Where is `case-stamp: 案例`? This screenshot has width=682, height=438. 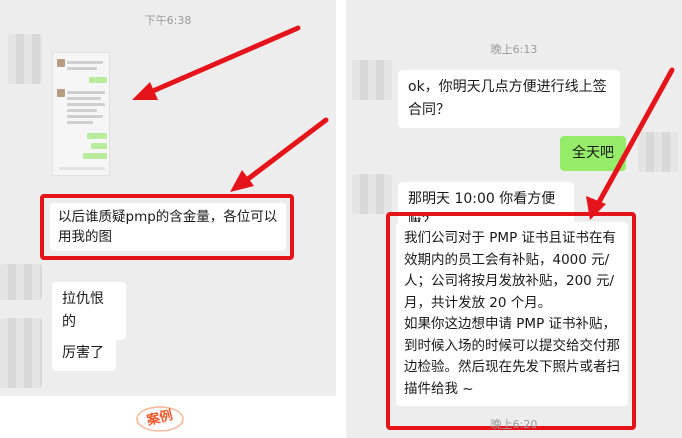 case-stamp: 案例 is located at coordinates (160, 419).